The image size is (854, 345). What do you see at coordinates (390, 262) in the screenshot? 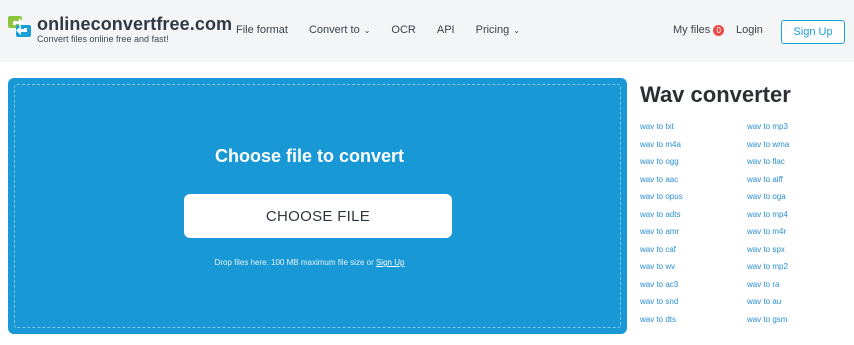
I see `signup-link: Sign Up` at bounding box center [390, 262].